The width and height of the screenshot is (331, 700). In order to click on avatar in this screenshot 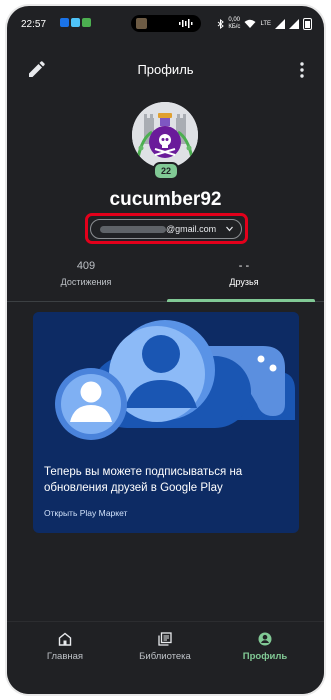, I will do `click(165, 135)`.